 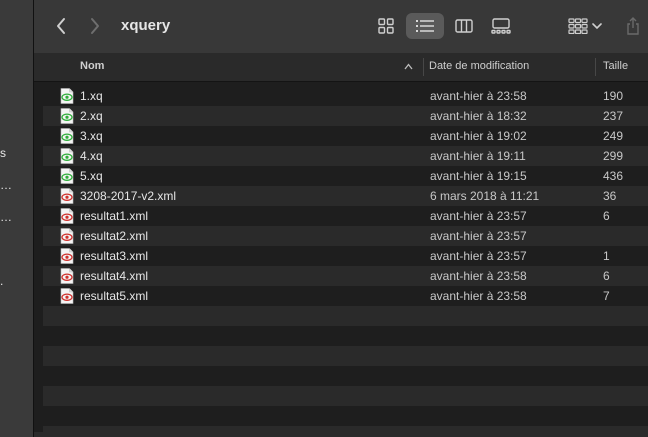 I want to click on forward-button, so click(x=95, y=26).